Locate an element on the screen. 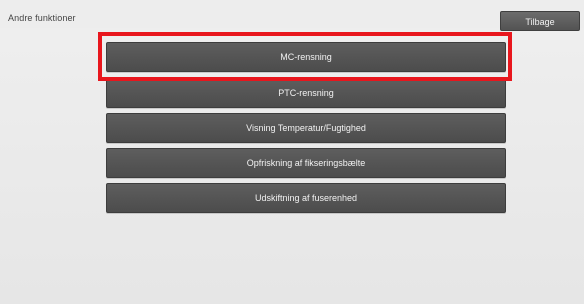 Image resolution: width=584 pixels, height=304 pixels. fixing-belt-refresh-button: Opfriskning af fikseringsbælte is located at coordinates (306, 163).